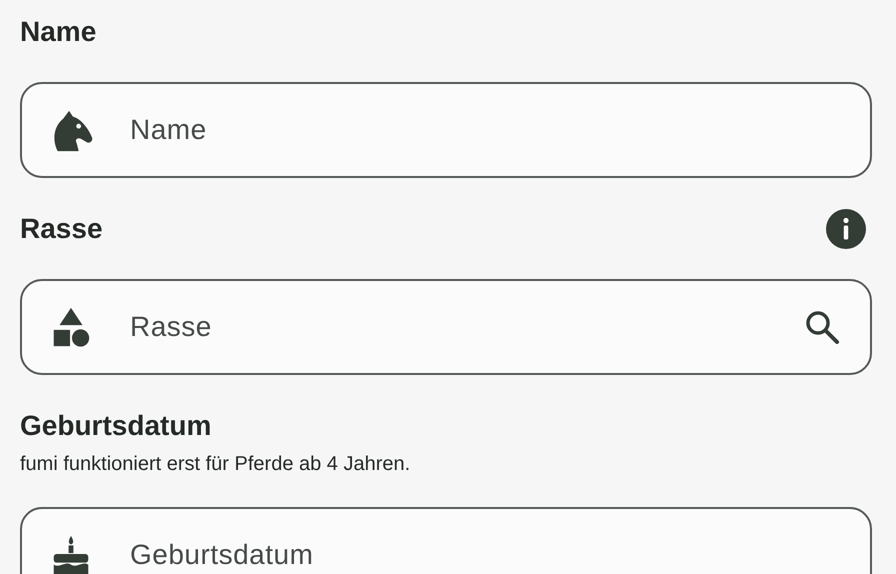  I want to click on field-hint: fumi funktioniert erst für Pferde ab 4 Jahren., so click(216, 464).